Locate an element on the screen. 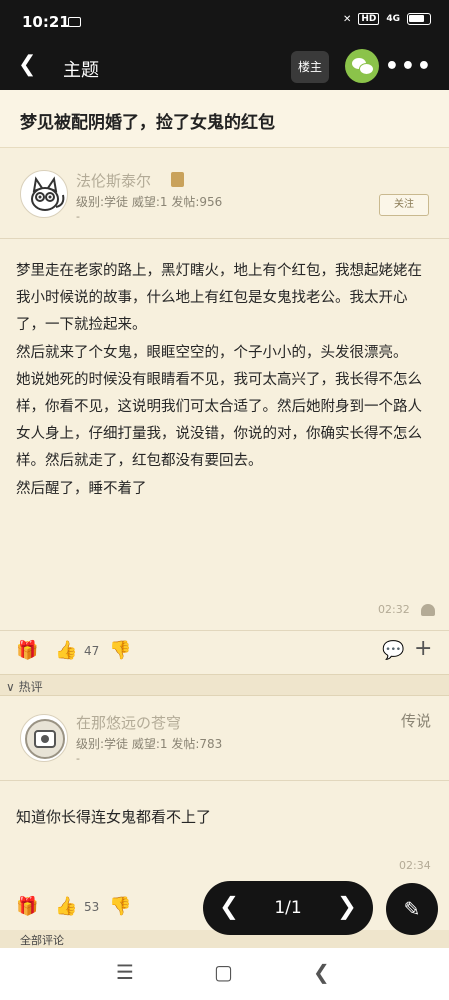 This screenshot has height=1000, width=449. battery-icon is located at coordinates (419, 19).